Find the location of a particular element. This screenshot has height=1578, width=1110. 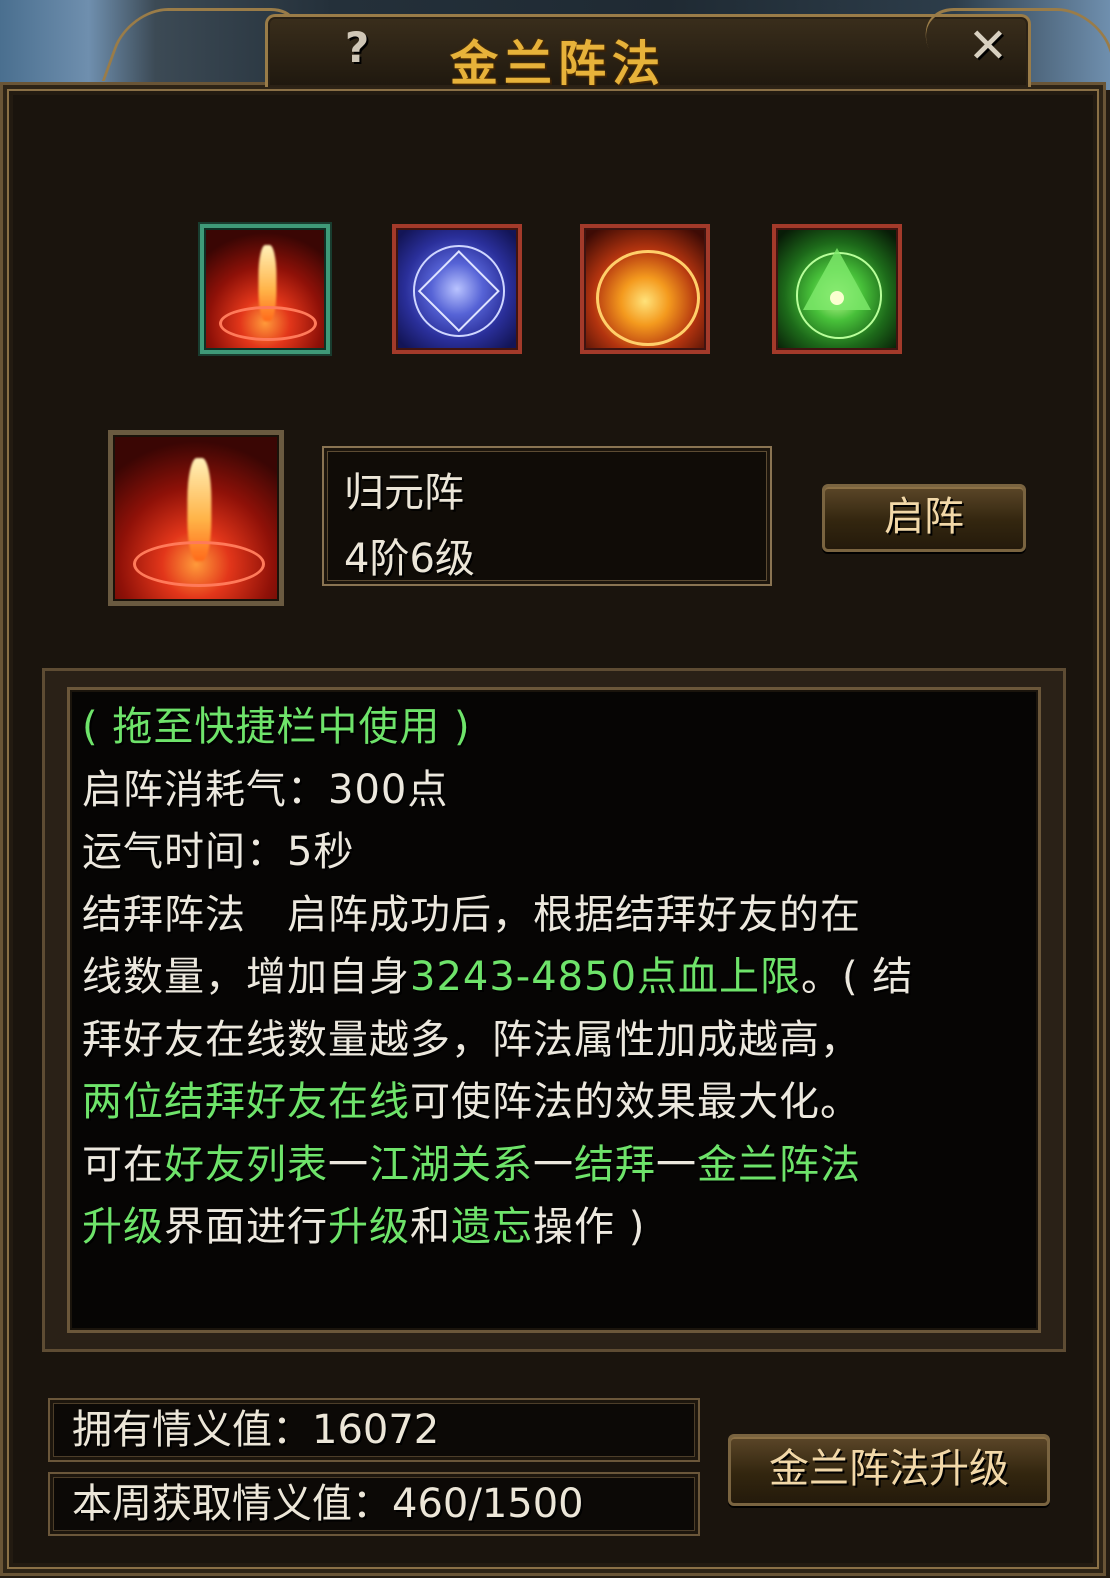

desc-line-1: 结拜阵法 启阵成功后，根据结拜好友的在 is located at coordinates (471, 914).